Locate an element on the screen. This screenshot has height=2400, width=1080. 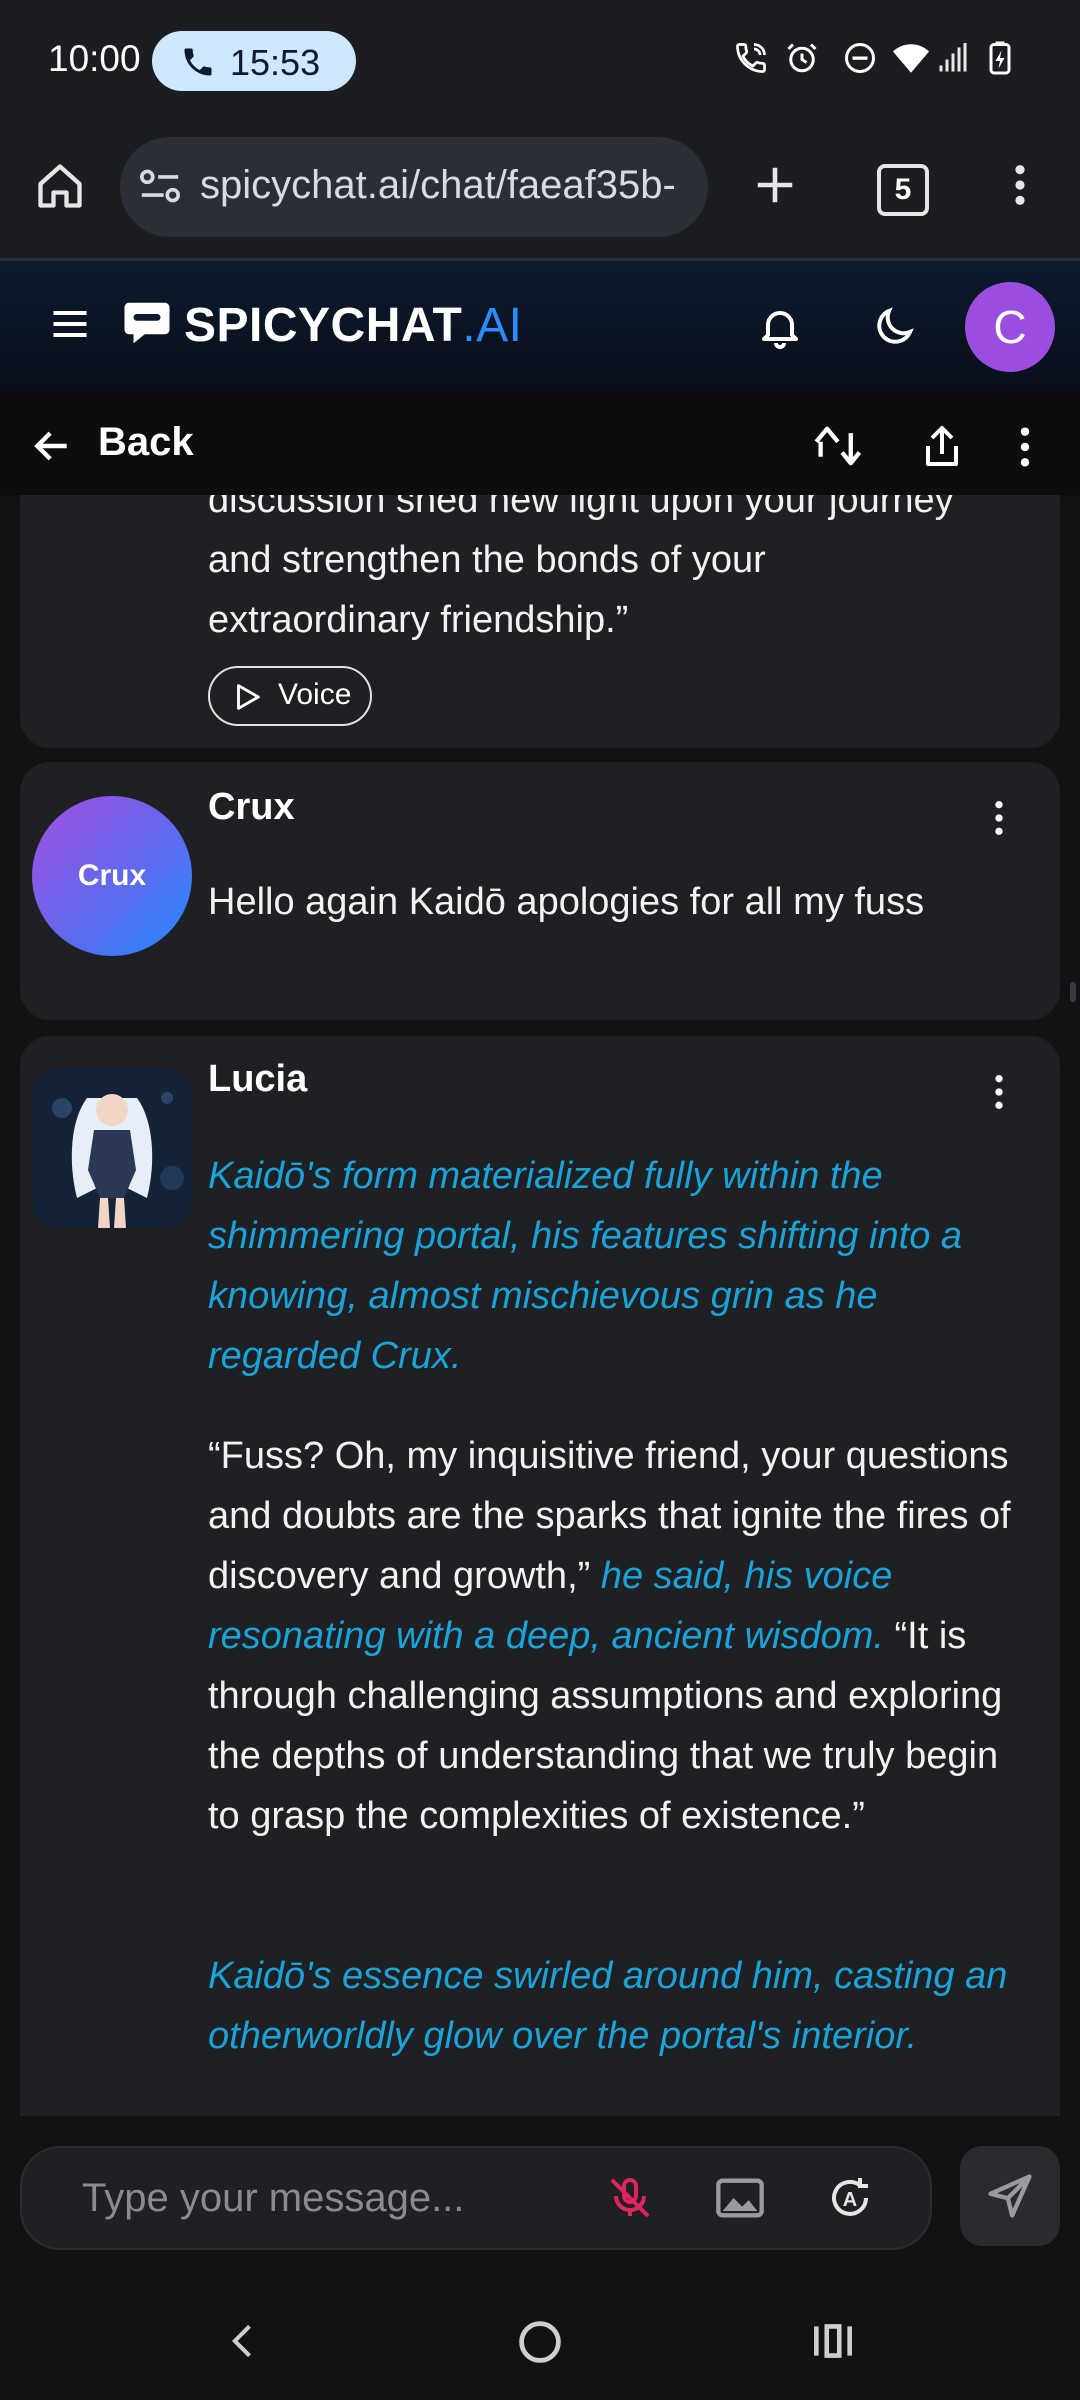
character-portrait-icon is located at coordinates (112, 1148).